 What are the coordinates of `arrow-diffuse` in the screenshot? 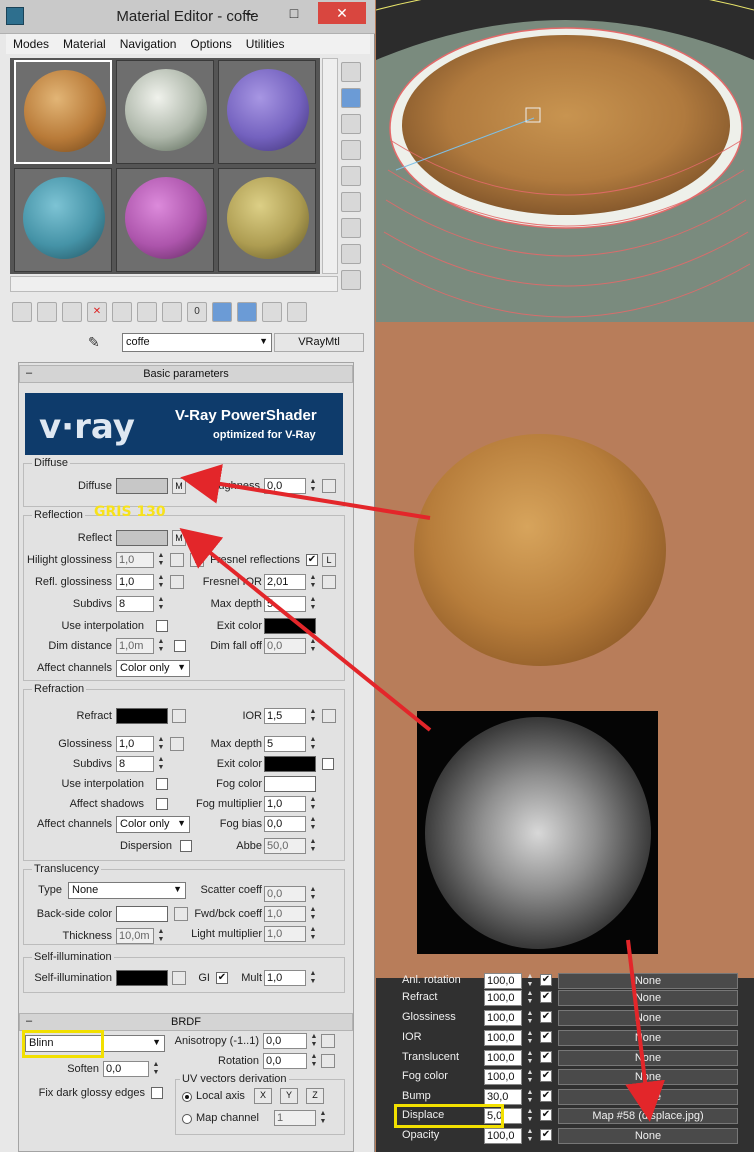 It's located at (305, 492).